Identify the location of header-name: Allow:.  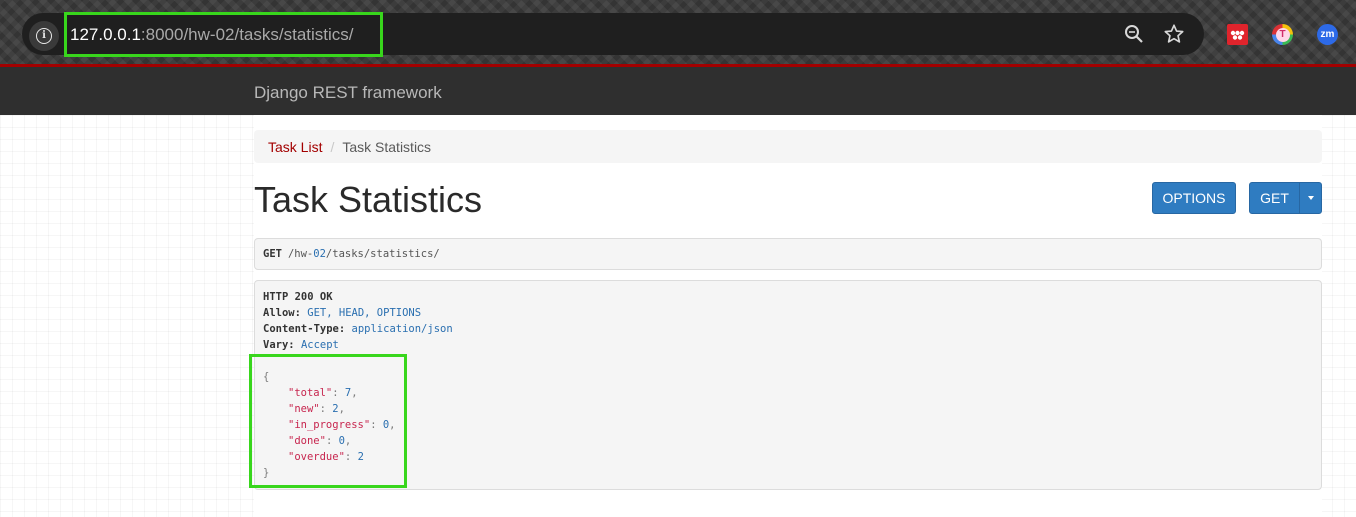
(282, 313).